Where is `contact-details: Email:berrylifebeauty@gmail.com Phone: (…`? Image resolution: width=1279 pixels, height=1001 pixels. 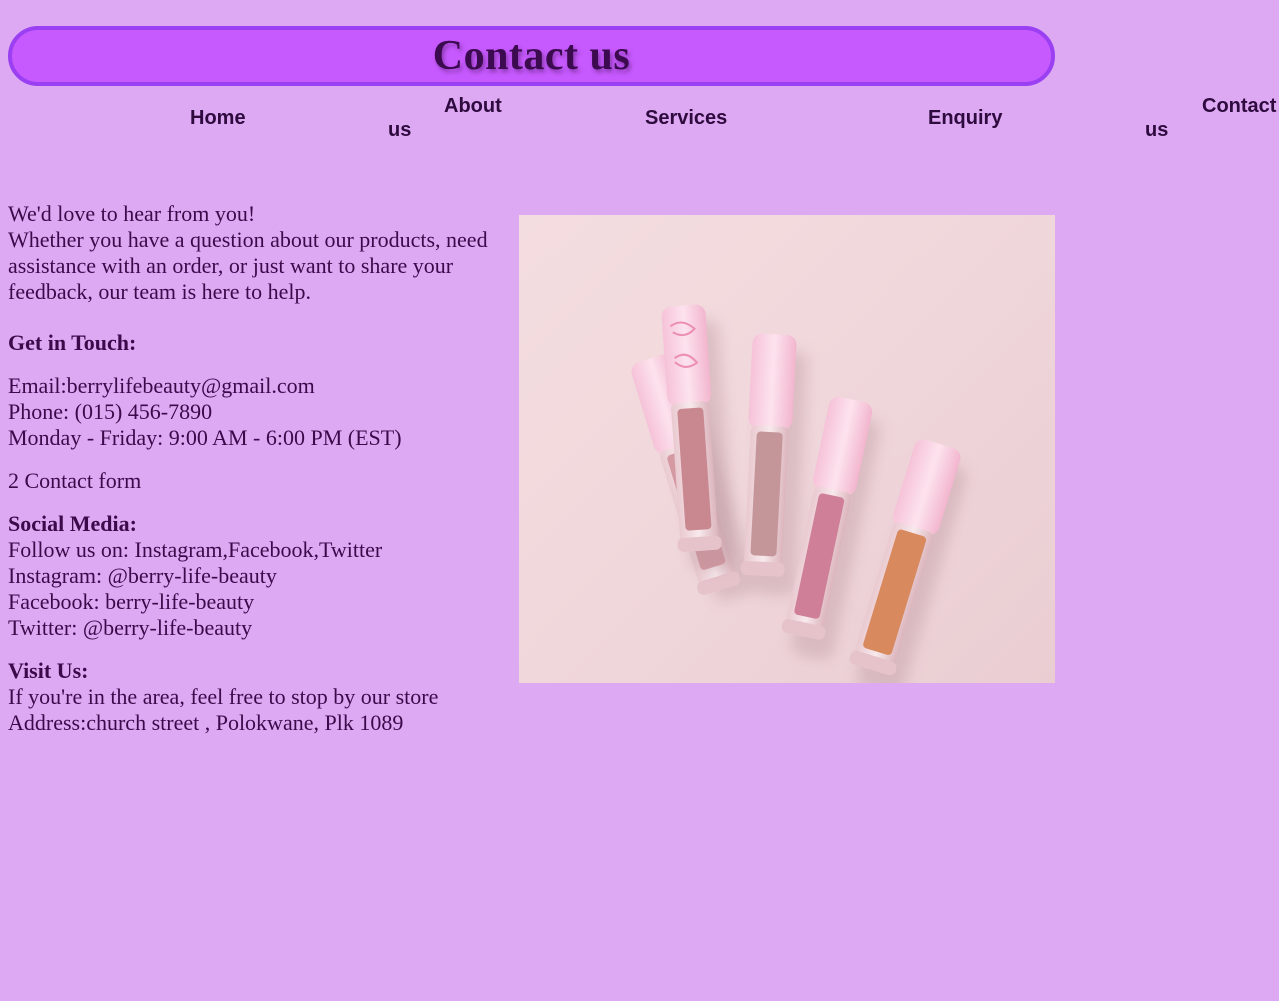 contact-details: Email:berrylifebeauty@gmail.com Phone: (… is located at coordinates (258, 412).